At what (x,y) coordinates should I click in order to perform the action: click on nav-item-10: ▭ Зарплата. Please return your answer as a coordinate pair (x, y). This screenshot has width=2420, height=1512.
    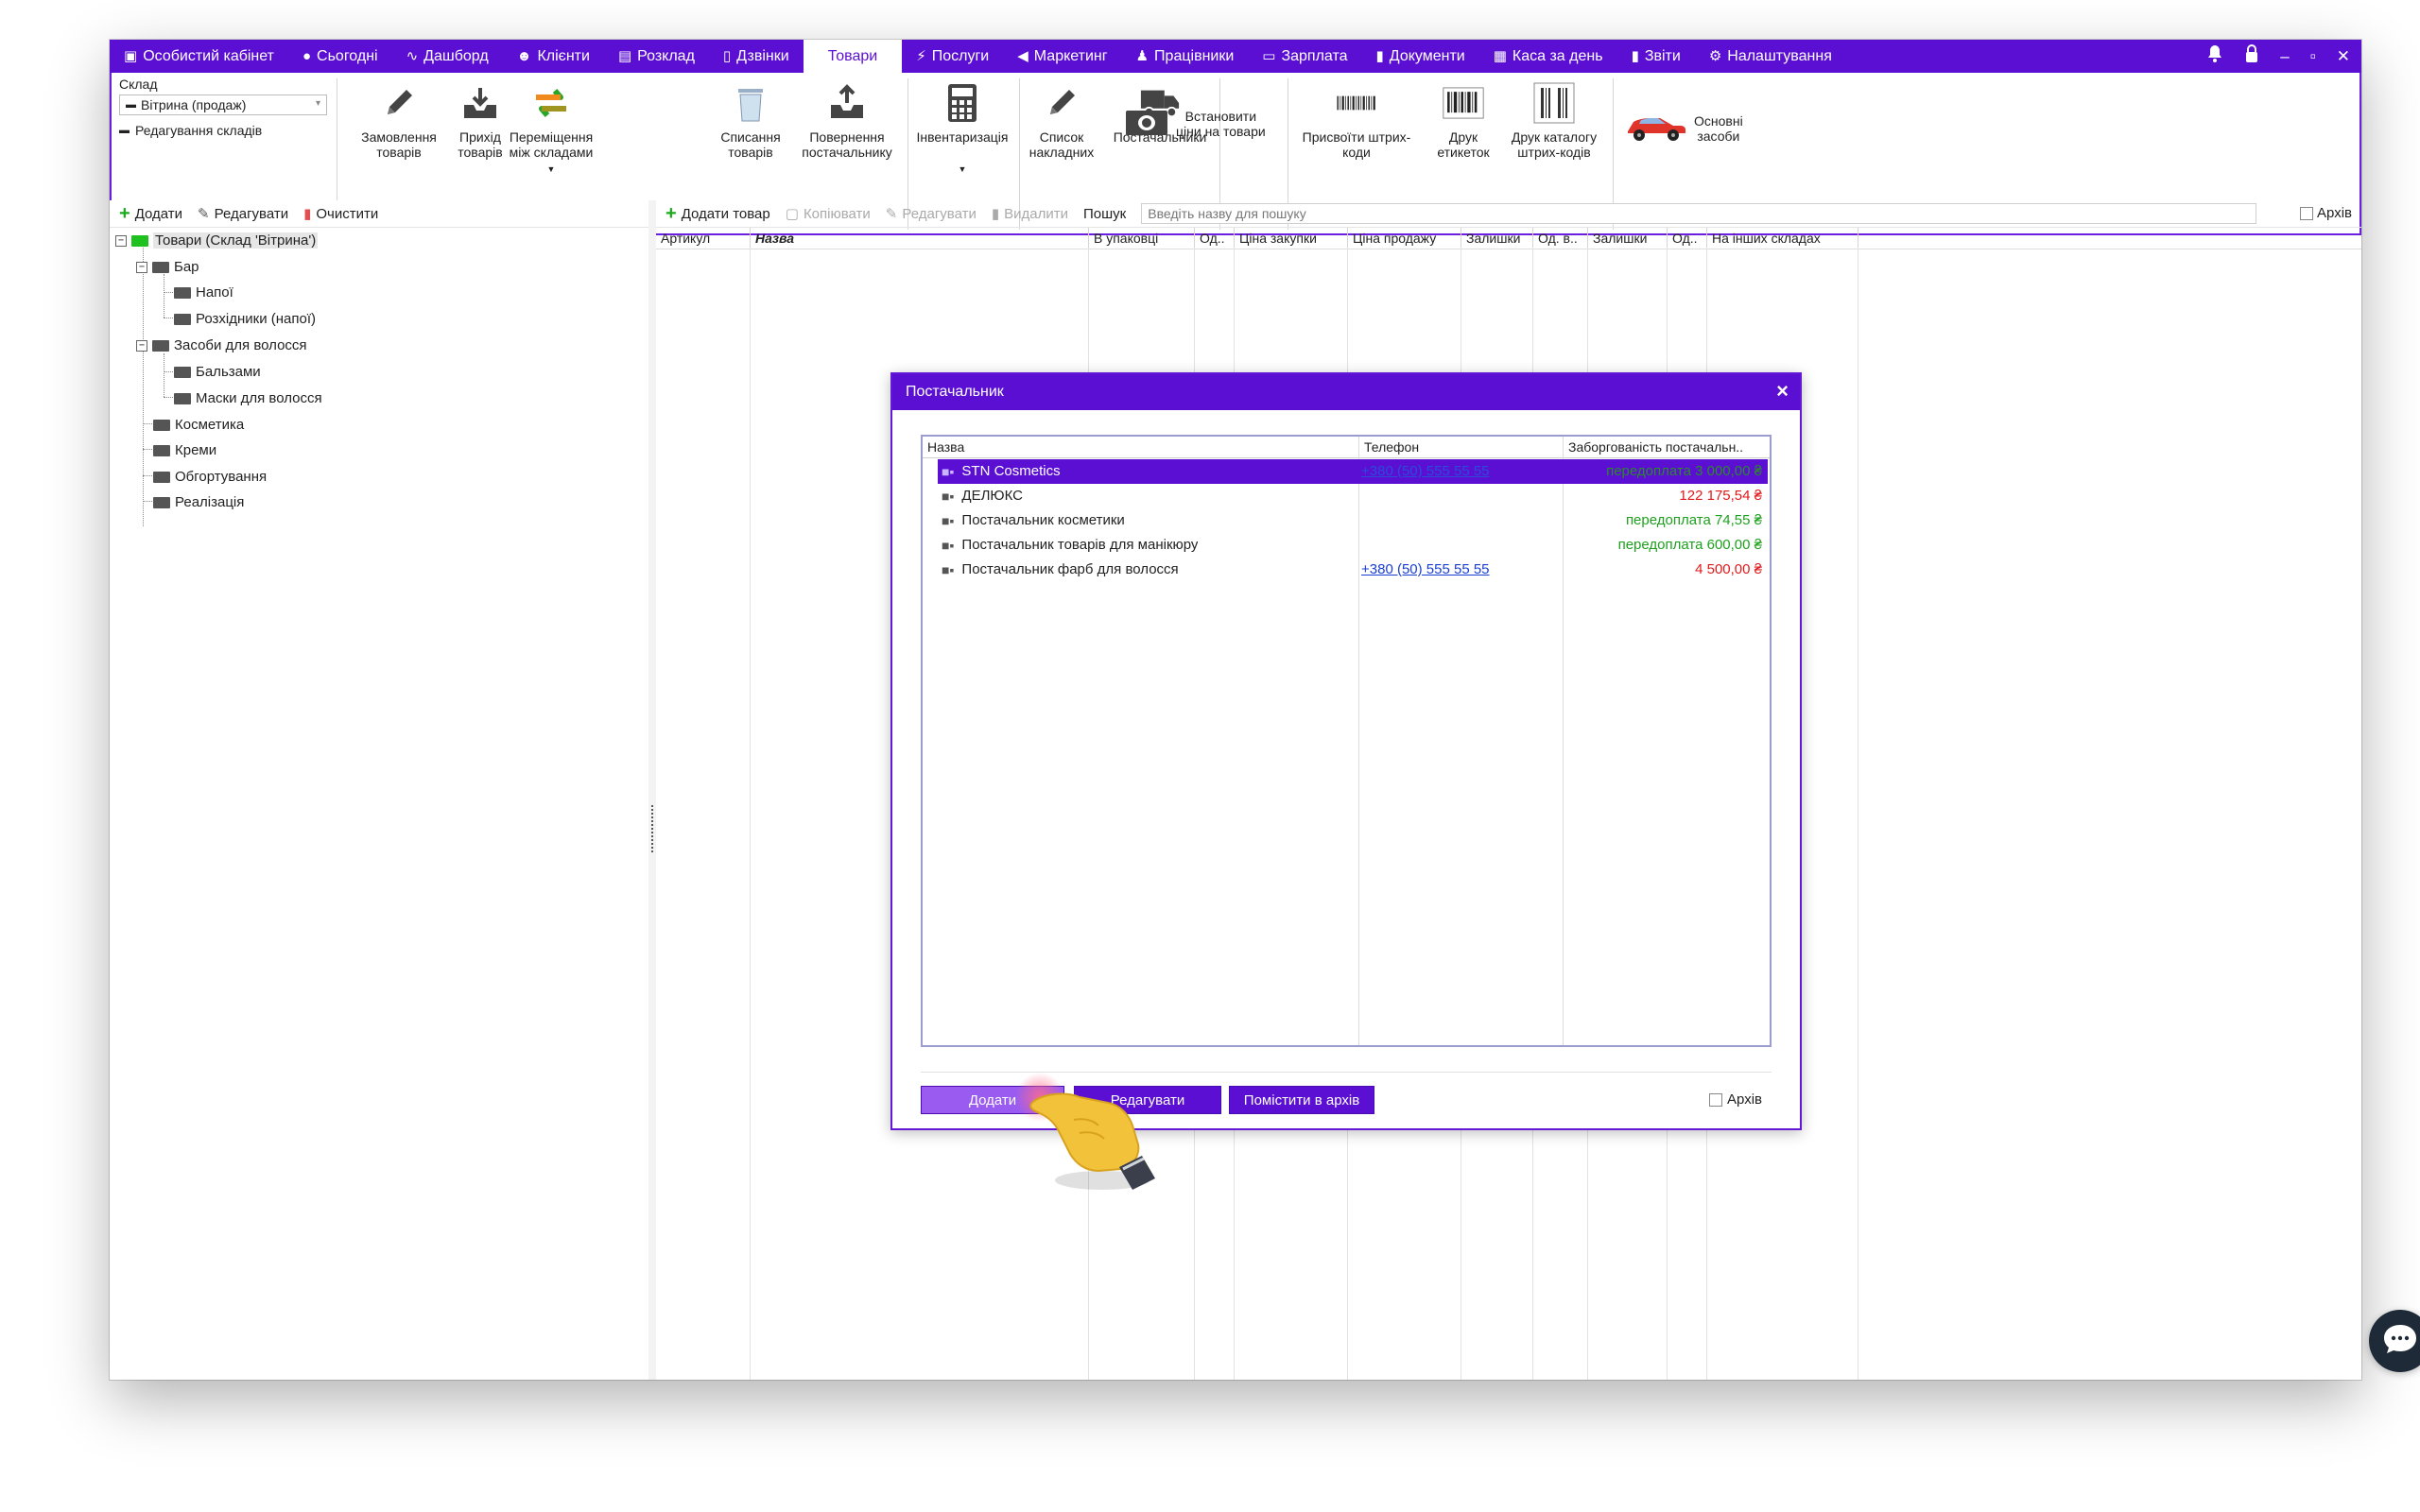
    Looking at the image, I should click on (1304, 56).